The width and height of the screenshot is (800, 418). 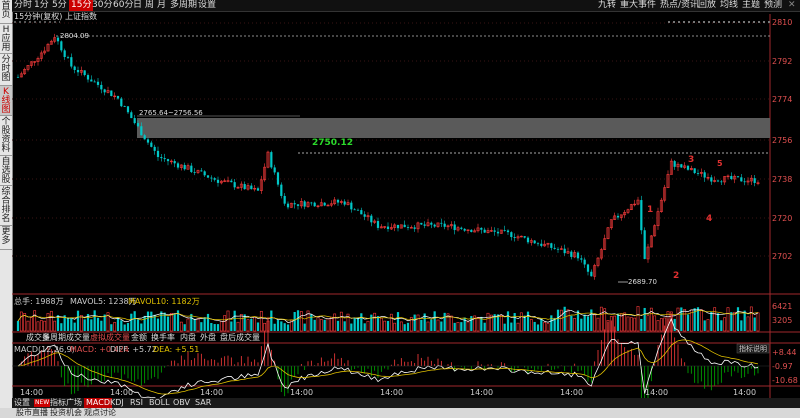 I want to click on volume-btn-multi: 多周期成交量, so click(x=66, y=338).